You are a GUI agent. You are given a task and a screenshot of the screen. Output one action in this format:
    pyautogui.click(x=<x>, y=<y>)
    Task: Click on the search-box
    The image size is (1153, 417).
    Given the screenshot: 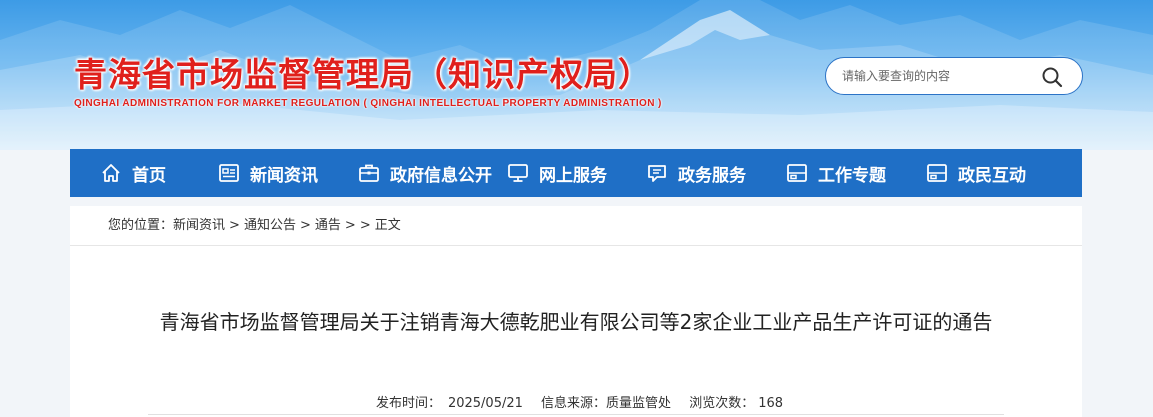 What is the action you would take?
    pyautogui.click(x=954, y=76)
    